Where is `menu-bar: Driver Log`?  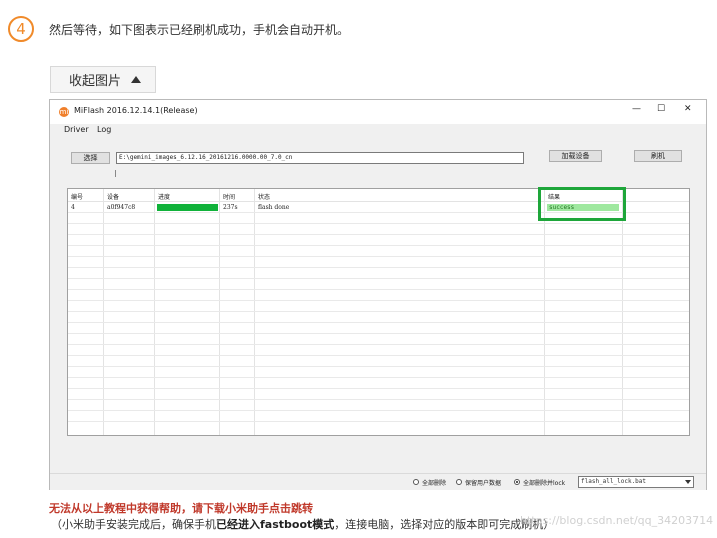 menu-bar: Driver Log is located at coordinates (378, 130).